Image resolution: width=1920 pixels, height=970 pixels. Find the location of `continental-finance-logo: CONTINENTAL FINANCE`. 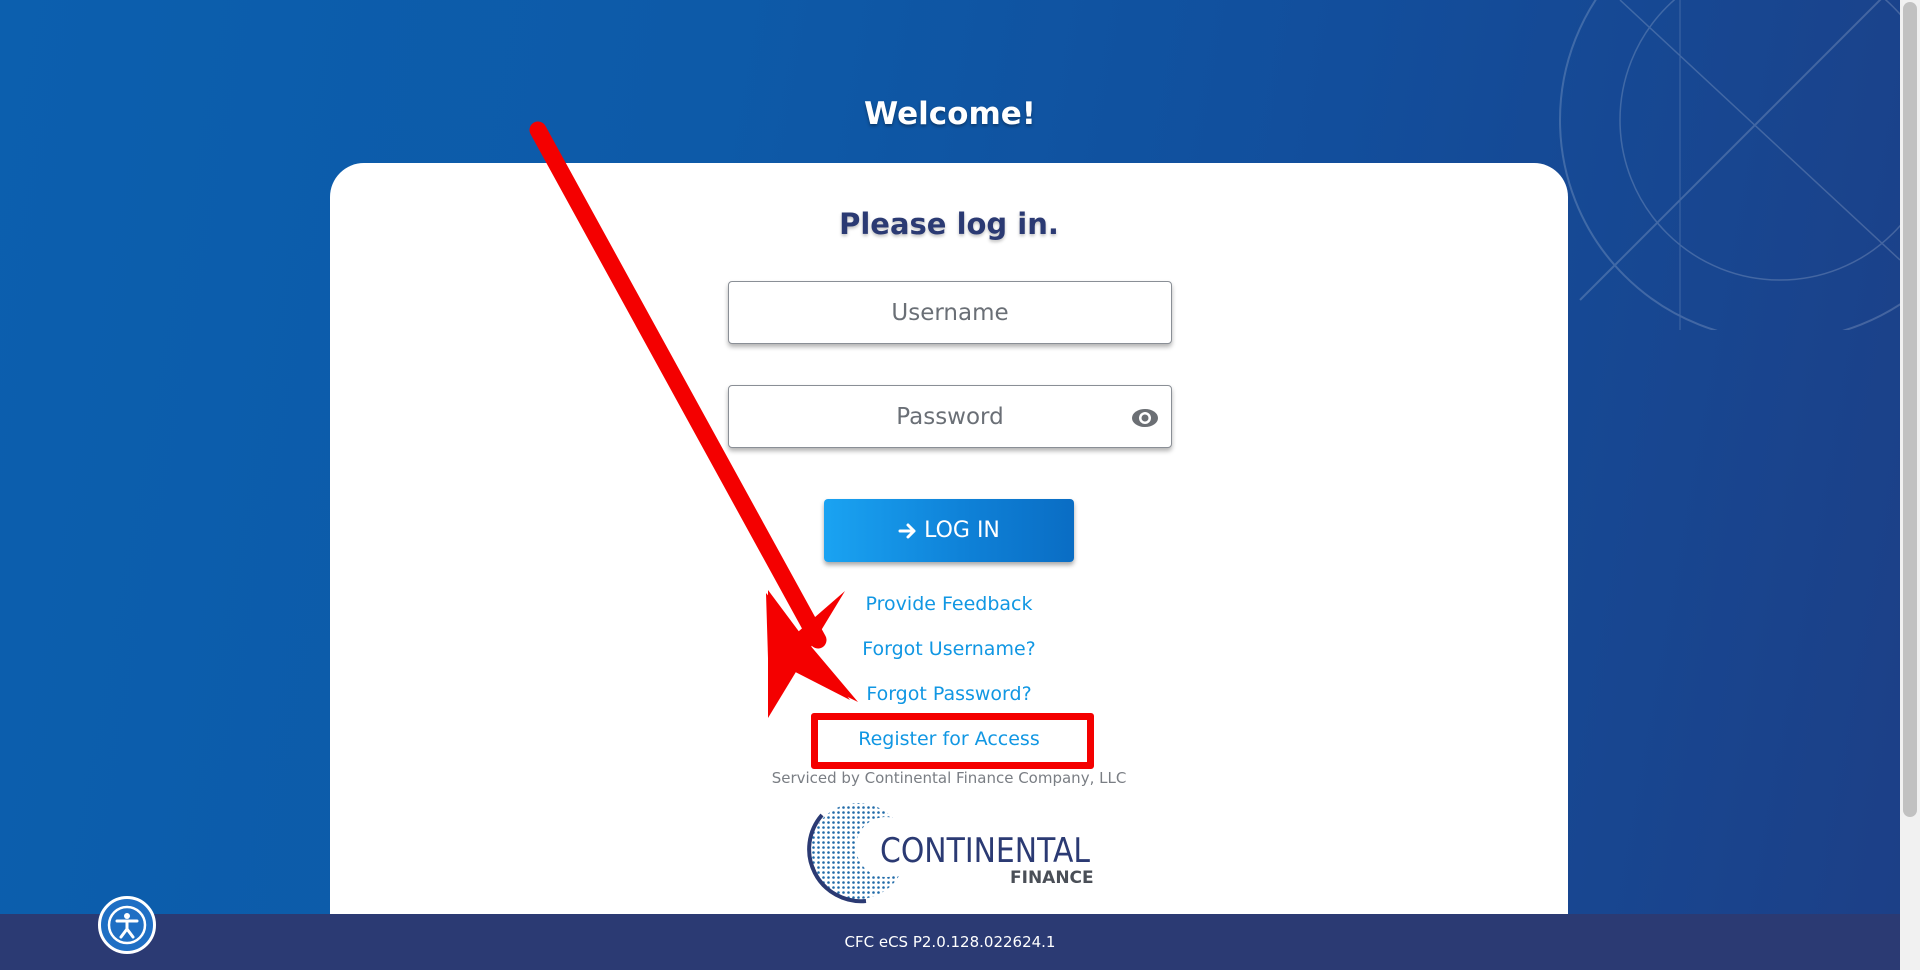

continental-finance-logo: CONTINENTAL FINANCE is located at coordinates (950, 853).